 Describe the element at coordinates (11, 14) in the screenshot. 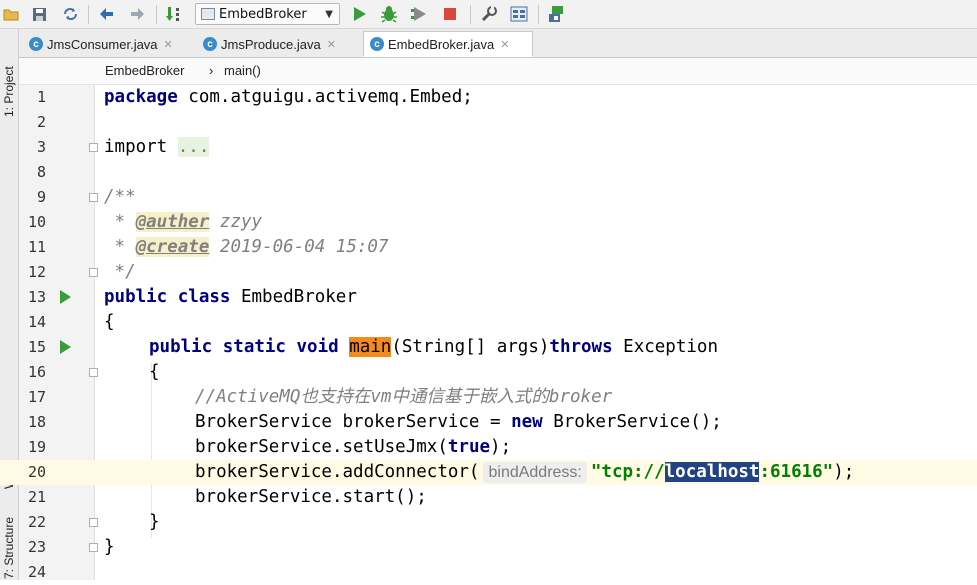

I see `open-folder-icon` at that location.